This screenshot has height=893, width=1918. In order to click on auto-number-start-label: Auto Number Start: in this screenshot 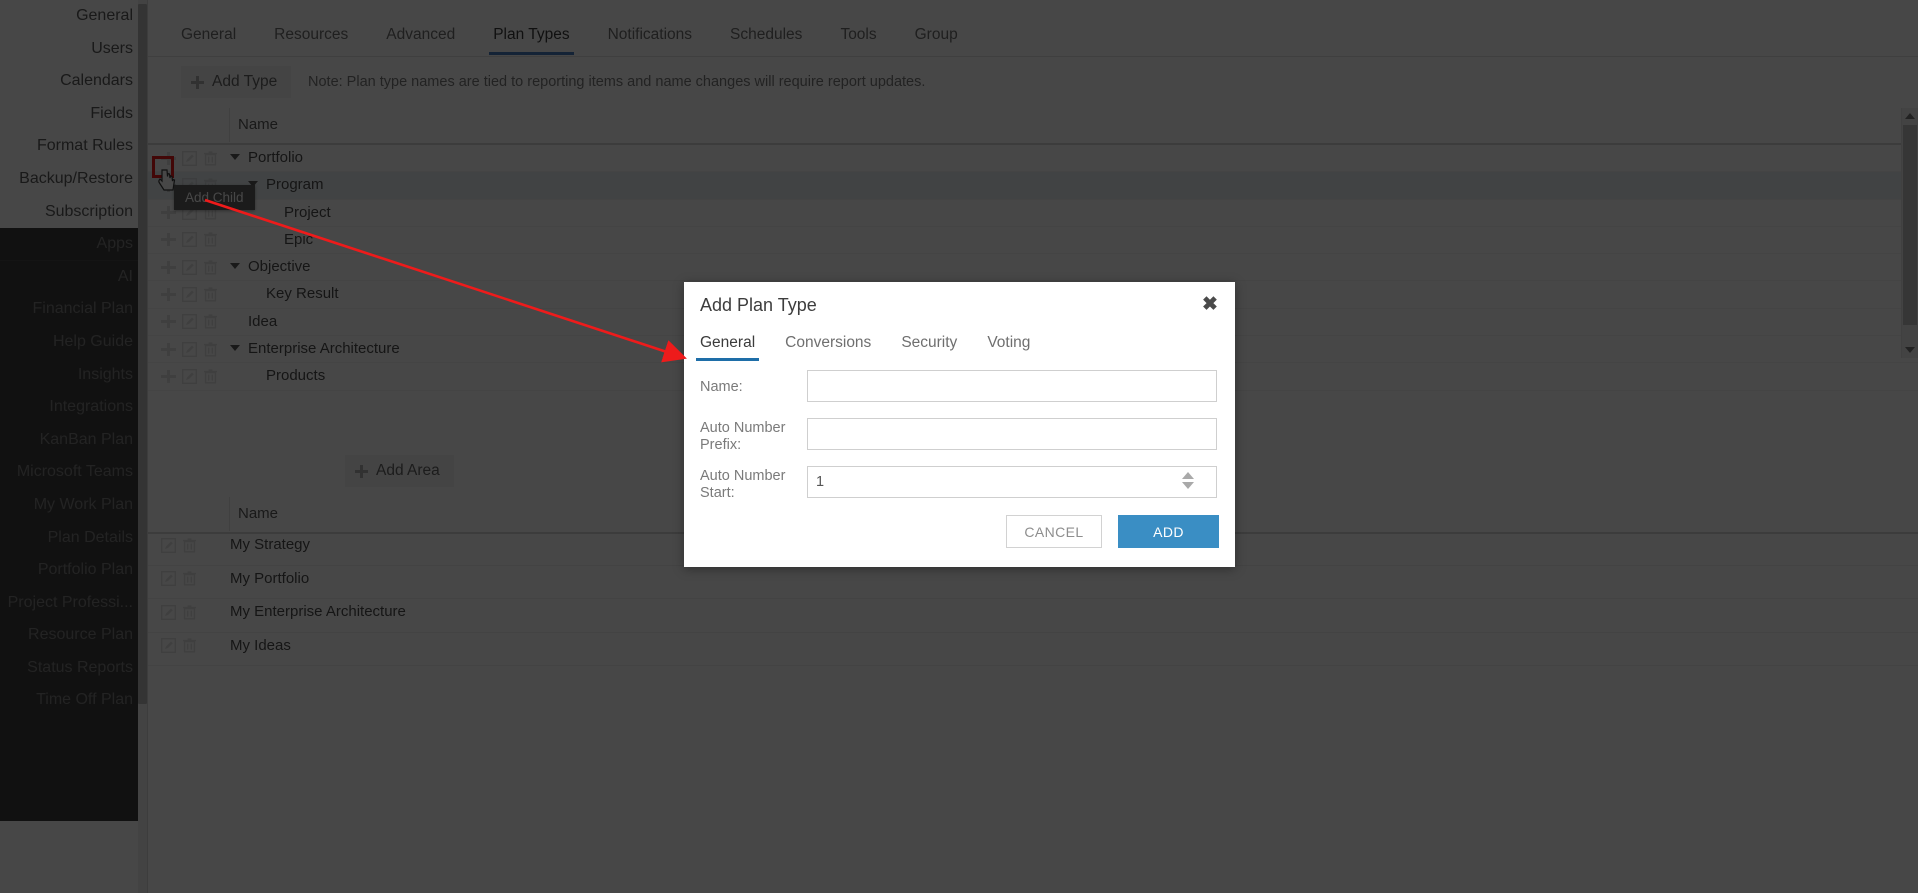, I will do `click(743, 484)`.